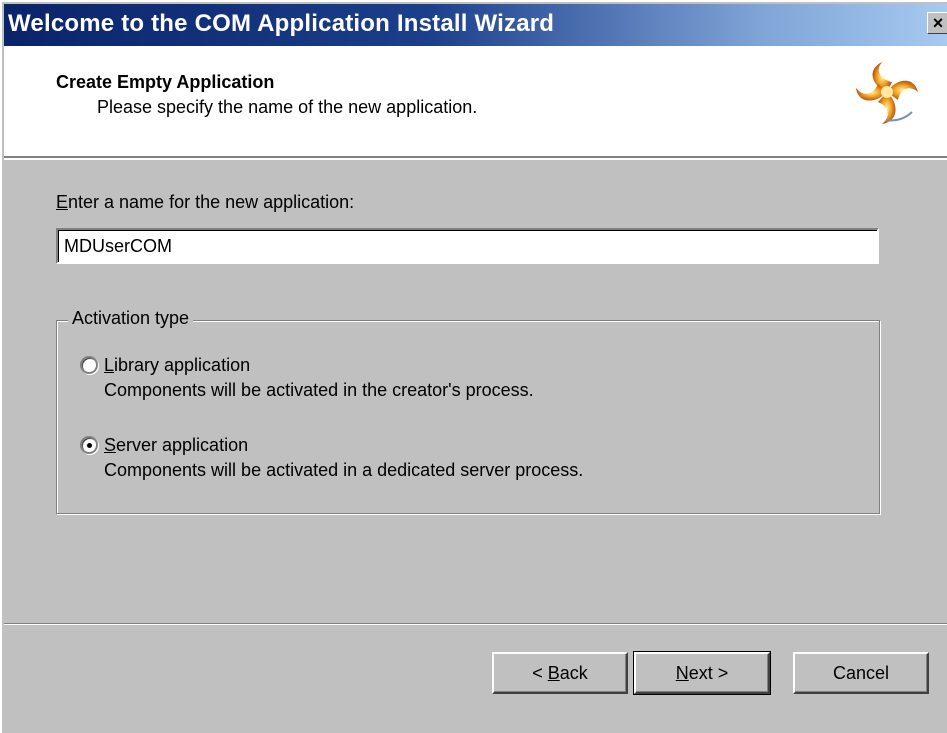 Image resolution: width=947 pixels, height=733 pixels. Describe the element at coordinates (467, 246) in the screenshot. I see `application-name-input` at that location.